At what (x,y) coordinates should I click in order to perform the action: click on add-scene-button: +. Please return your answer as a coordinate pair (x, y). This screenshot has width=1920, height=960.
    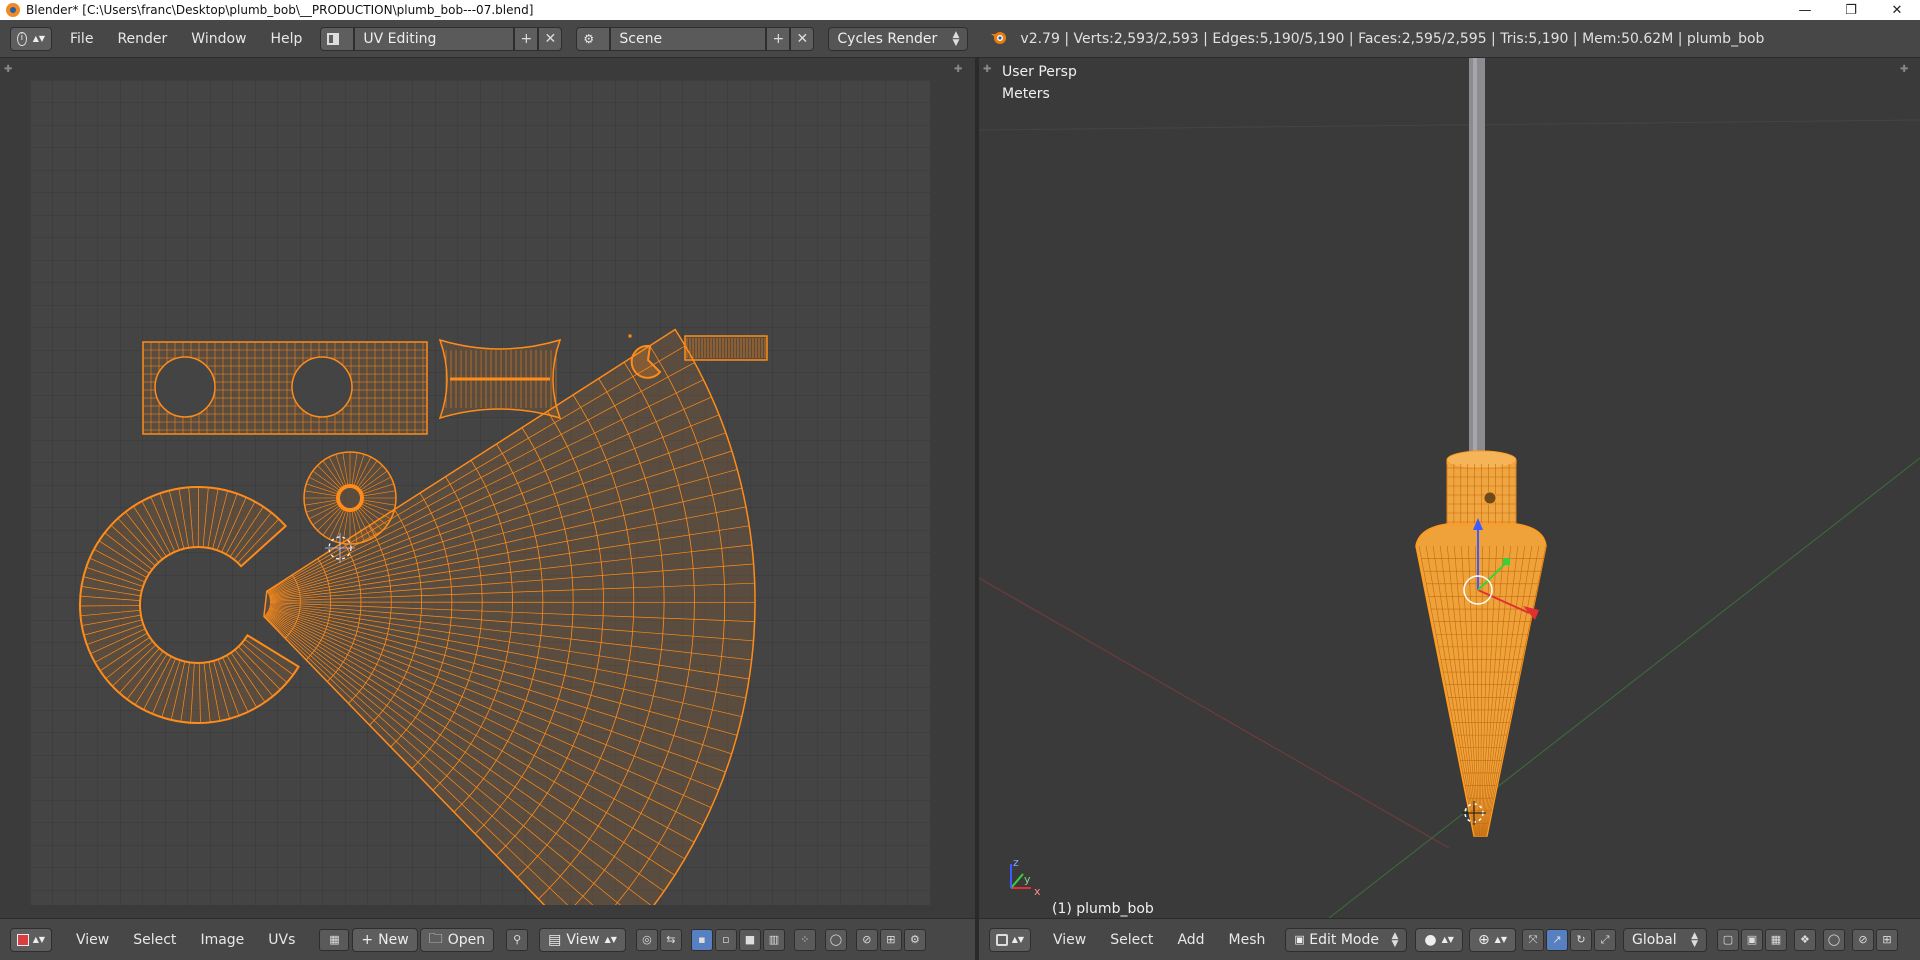
    Looking at the image, I should click on (778, 38).